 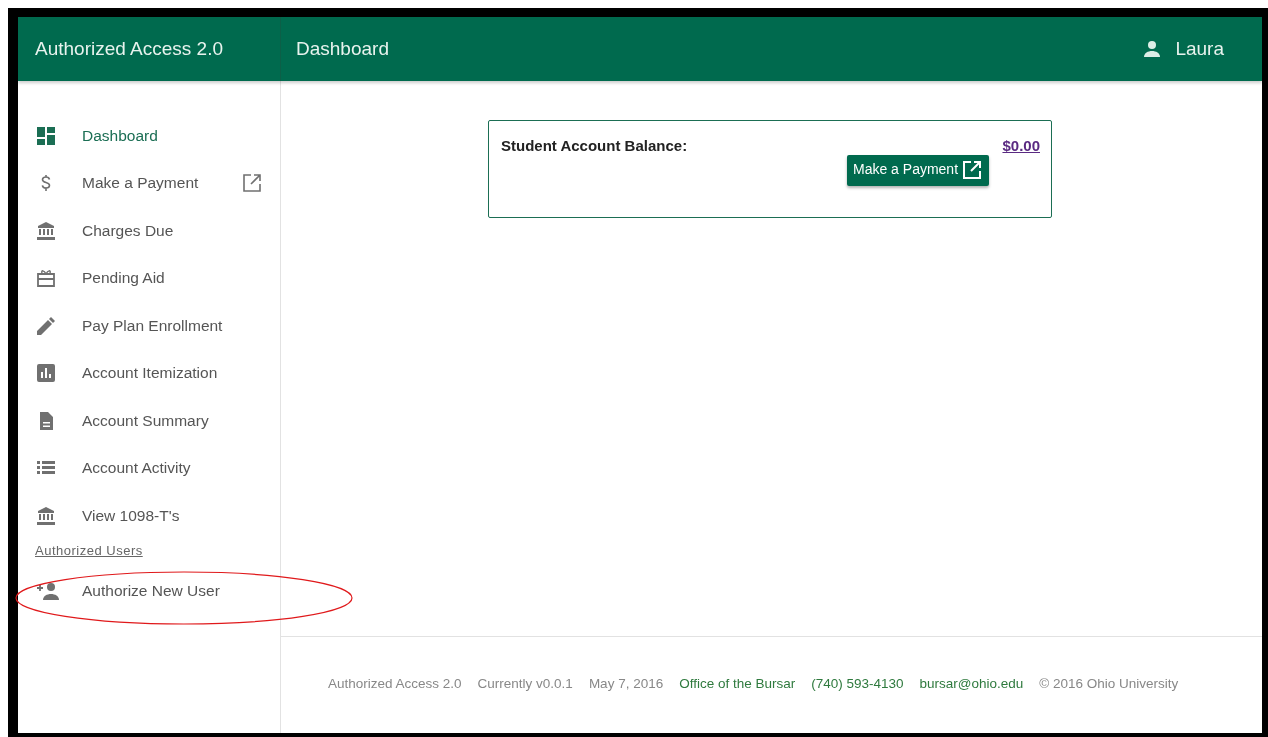 What do you see at coordinates (149, 231) in the screenshot?
I see `nav-item: Charges Due` at bounding box center [149, 231].